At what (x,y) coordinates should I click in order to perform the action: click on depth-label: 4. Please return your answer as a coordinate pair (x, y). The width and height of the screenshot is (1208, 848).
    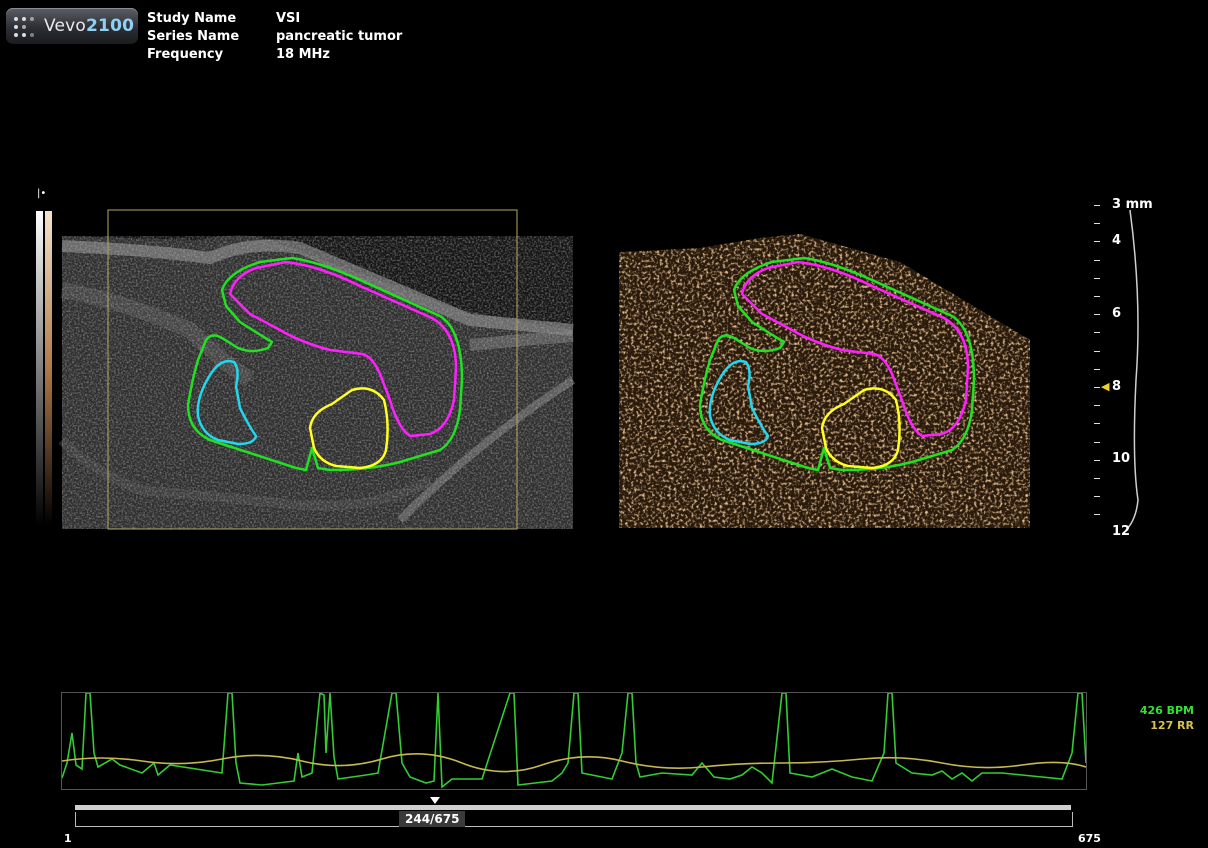
    Looking at the image, I should click on (1117, 240).